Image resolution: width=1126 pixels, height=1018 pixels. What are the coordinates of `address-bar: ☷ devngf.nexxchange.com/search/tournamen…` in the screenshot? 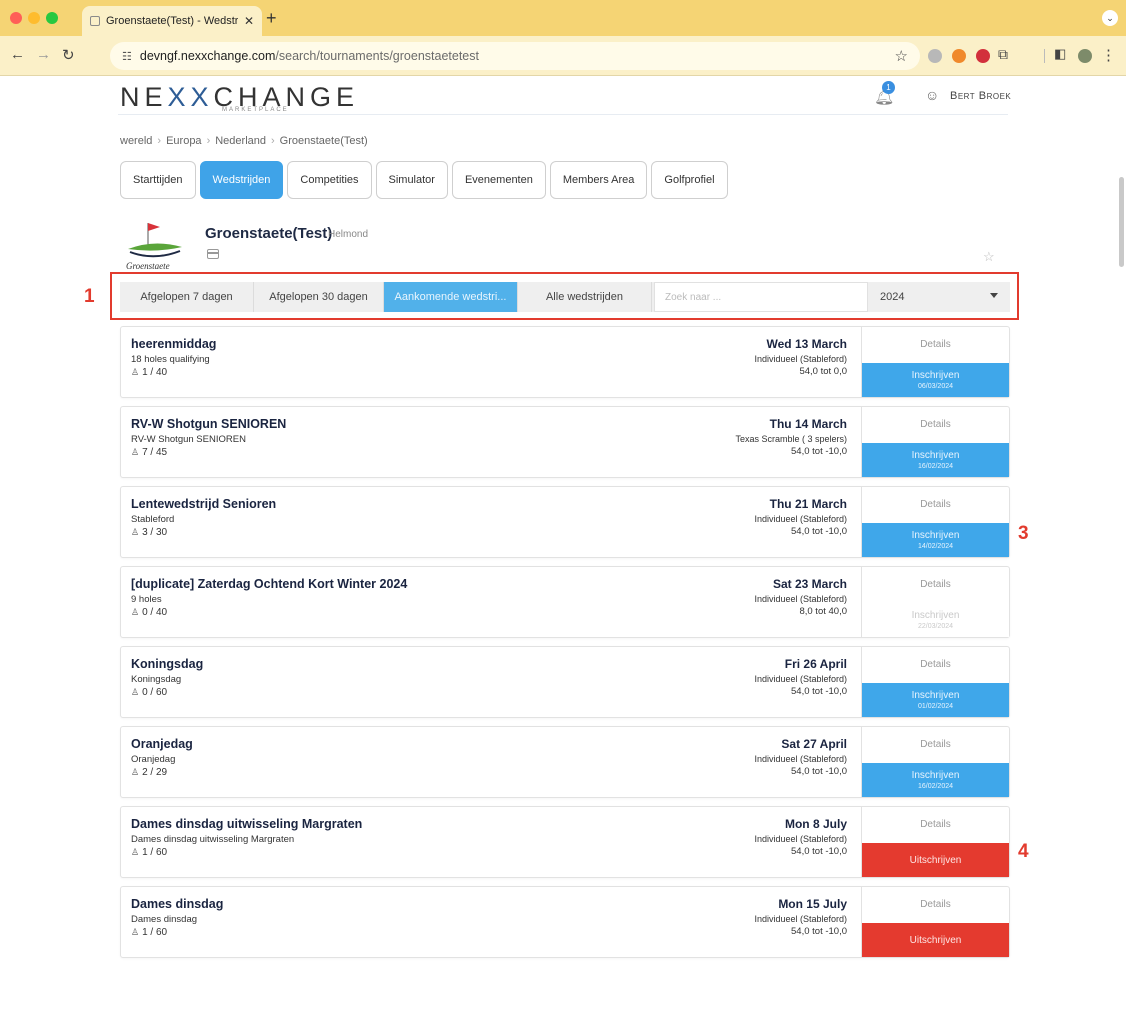 It's located at (515, 56).